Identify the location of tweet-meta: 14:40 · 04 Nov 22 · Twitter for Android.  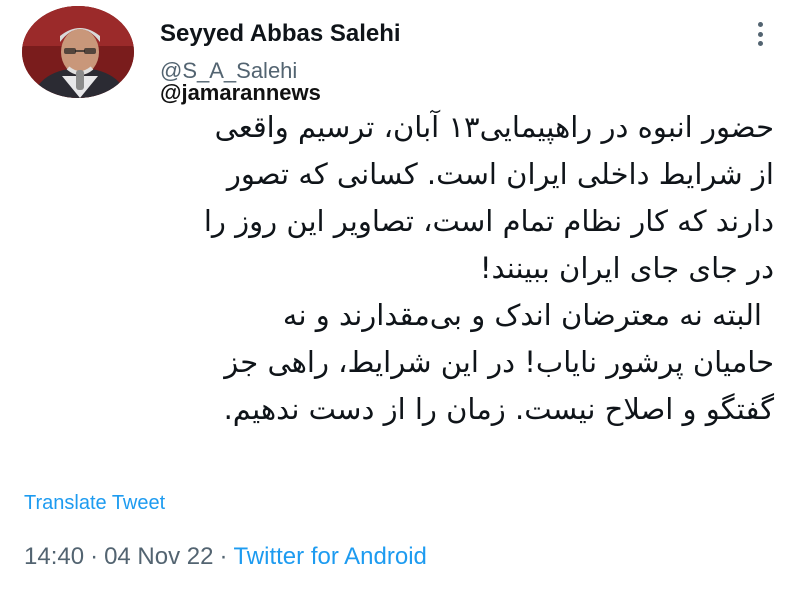
(225, 557).